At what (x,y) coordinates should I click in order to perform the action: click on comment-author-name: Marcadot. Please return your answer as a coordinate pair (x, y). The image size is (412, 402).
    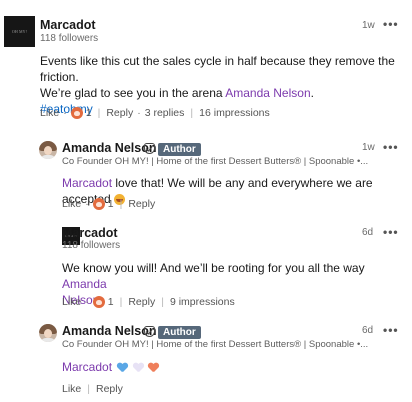
    Looking at the image, I should click on (68, 25).